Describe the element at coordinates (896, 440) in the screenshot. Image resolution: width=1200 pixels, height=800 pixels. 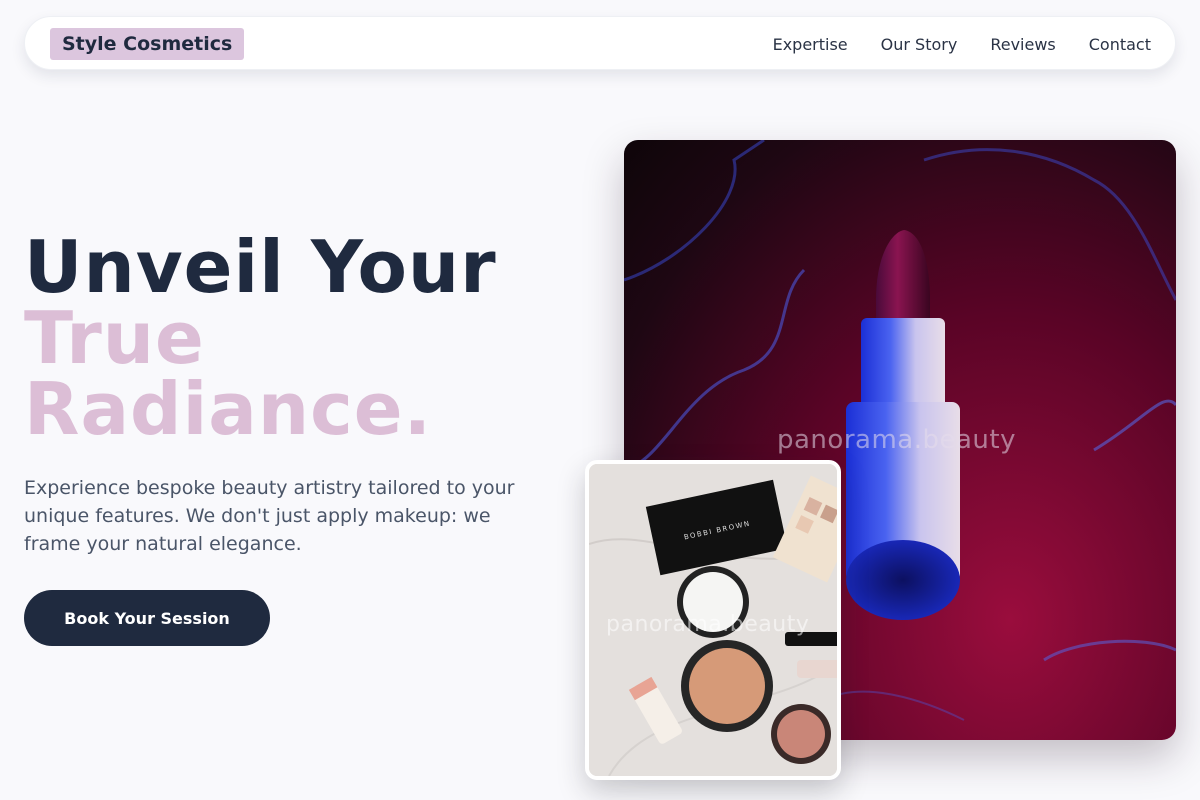
I see `main-image-watermark: panorama.beauty` at that location.